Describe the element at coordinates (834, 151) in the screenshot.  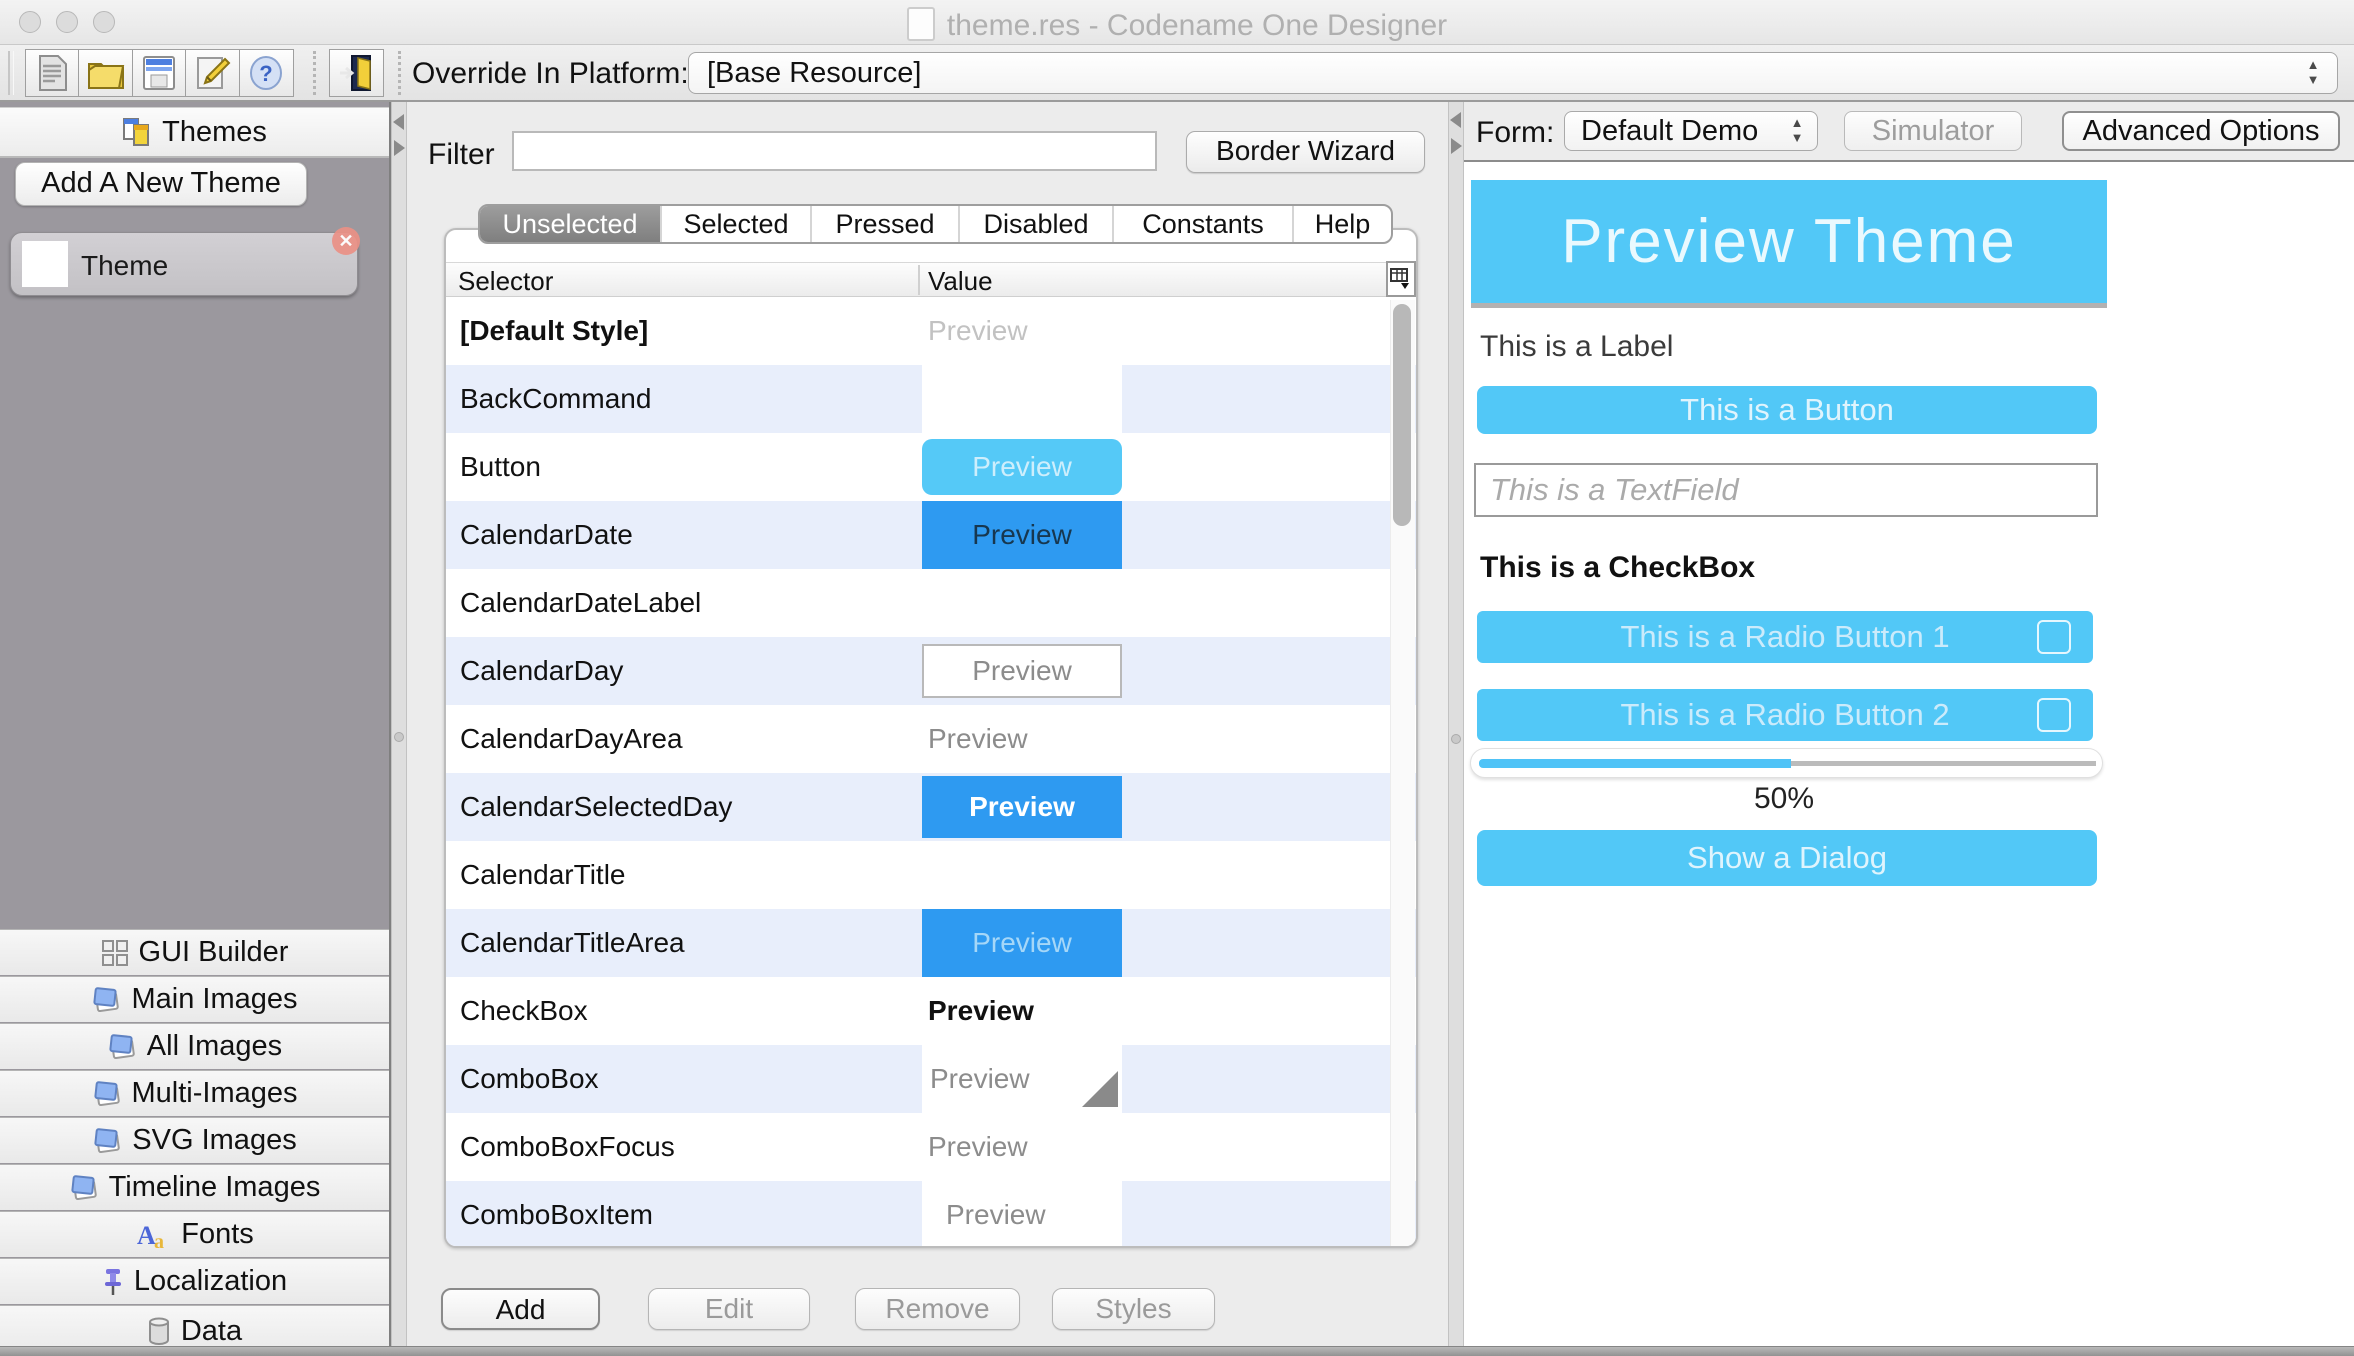
I see `filter-input` at that location.